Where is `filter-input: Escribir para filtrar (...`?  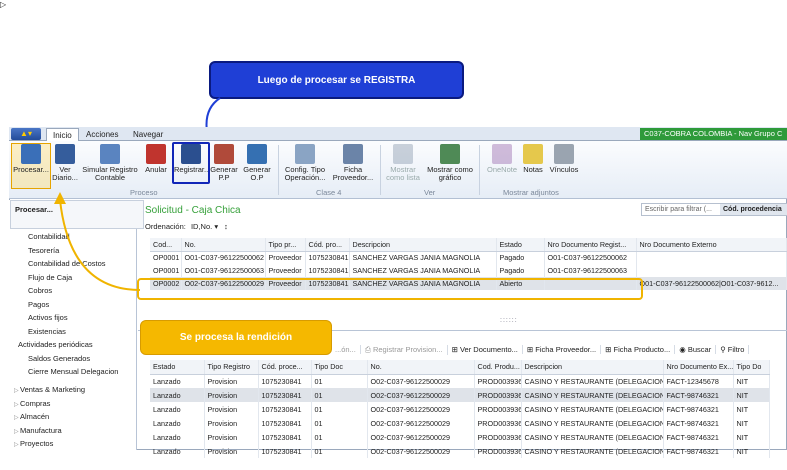 filter-input: Escribir para filtrar (... is located at coordinates (678, 209).